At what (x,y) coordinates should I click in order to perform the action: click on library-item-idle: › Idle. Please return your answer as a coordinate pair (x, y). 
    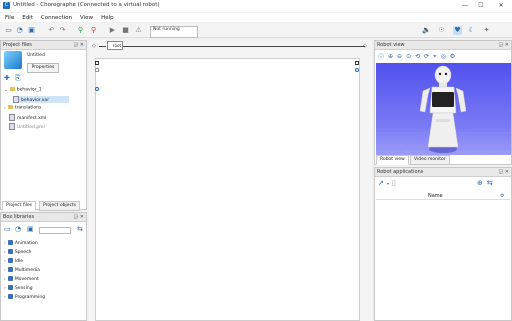
    Looking at the image, I should click on (13, 261).